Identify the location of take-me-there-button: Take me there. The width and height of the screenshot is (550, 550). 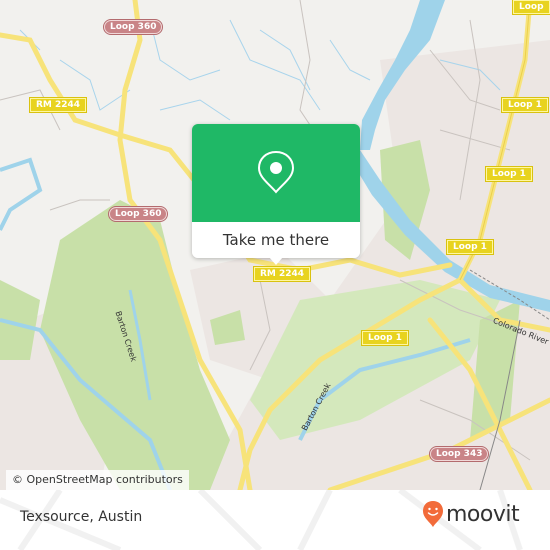
(276, 240).